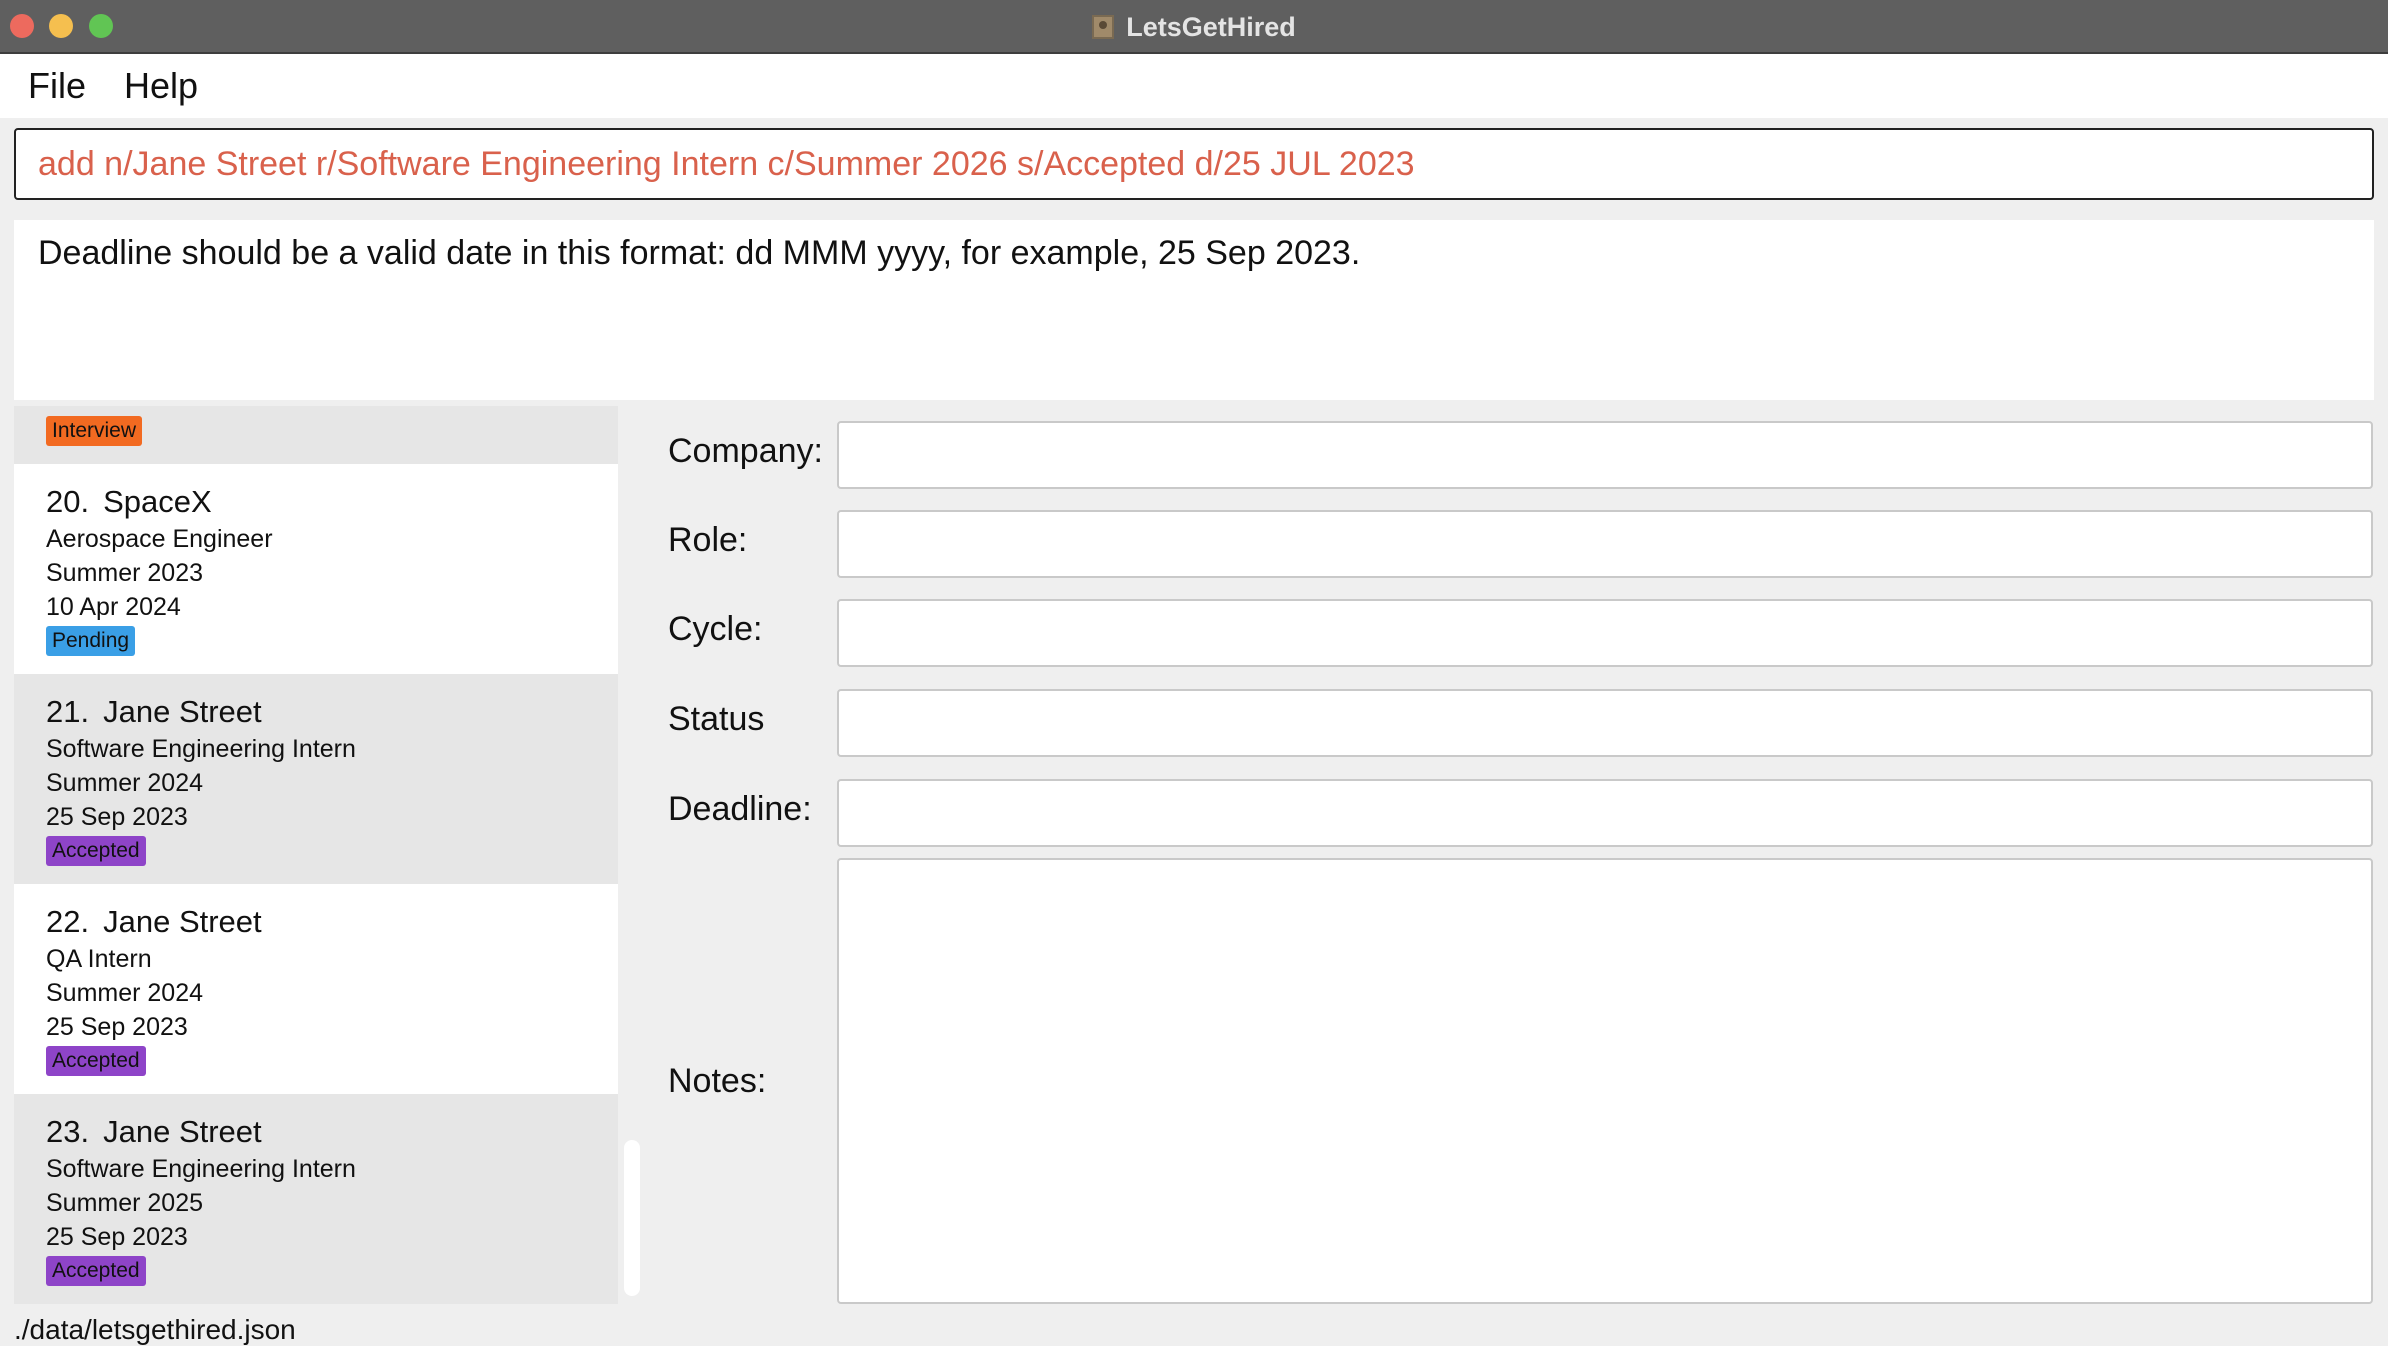 The height and width of the screenshot is (1346, 2388). I want to click on card-cycle: Summer 2023, so click(125, 573).